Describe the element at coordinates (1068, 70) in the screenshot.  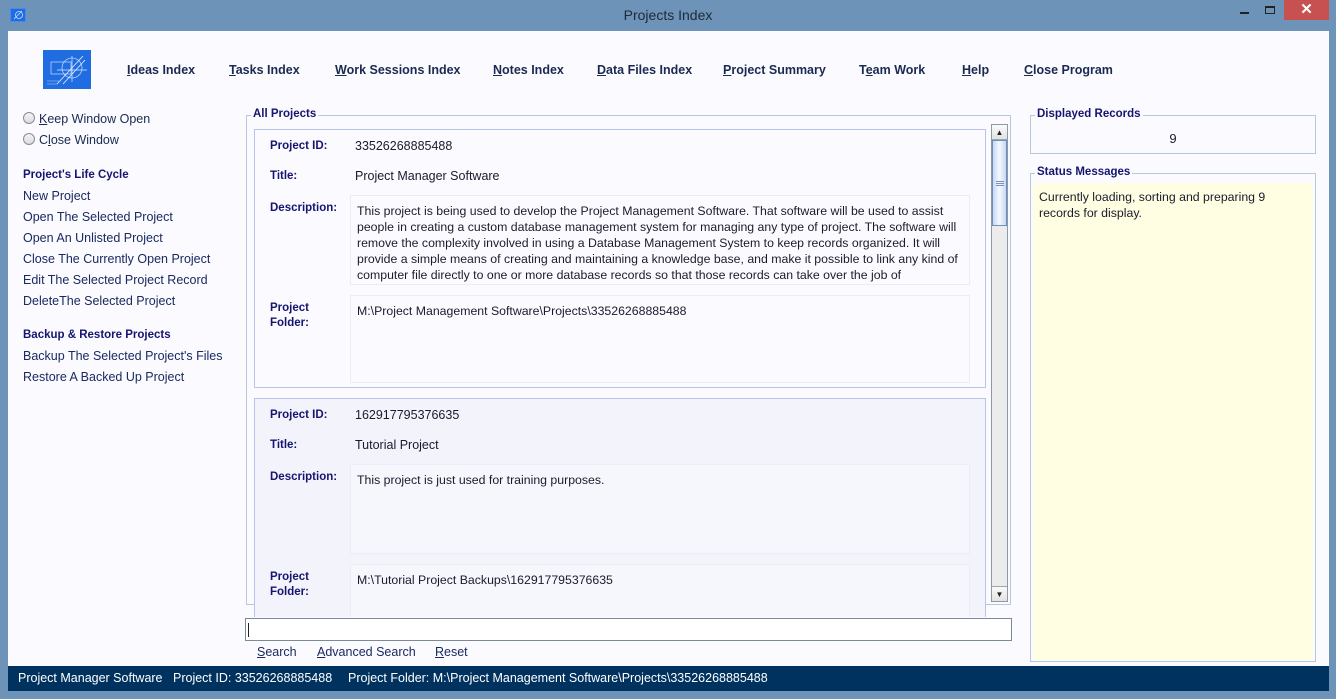
I see `menu-close-program: Close Program` at that location.